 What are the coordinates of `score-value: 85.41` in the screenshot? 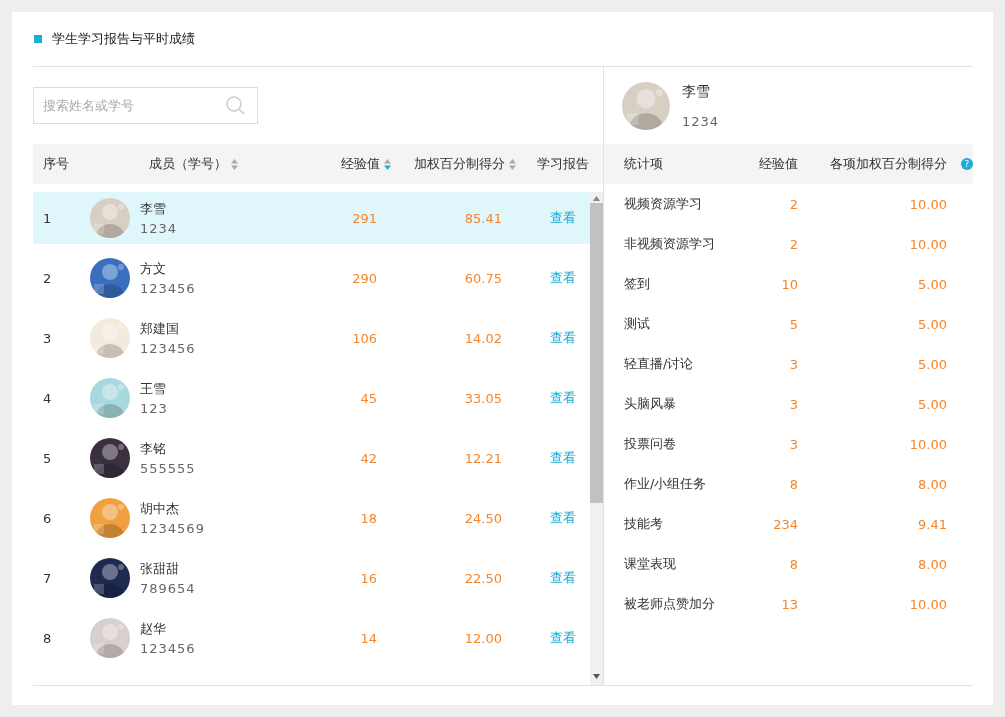 It's located at (483, 218).